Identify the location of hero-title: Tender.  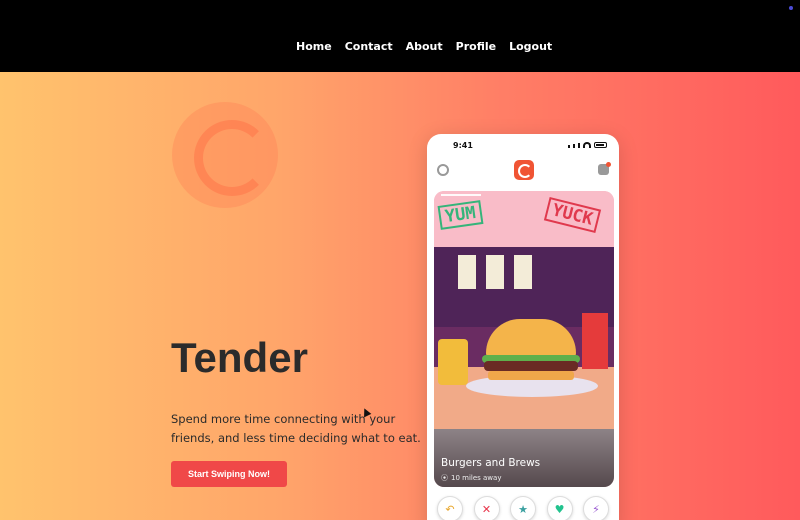
(239, 357).